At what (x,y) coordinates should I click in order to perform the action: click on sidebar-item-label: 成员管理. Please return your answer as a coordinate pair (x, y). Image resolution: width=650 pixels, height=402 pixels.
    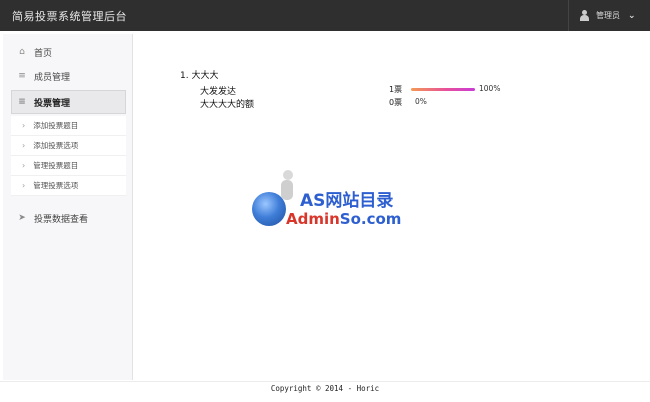
    Looking at the image, I should click on (52, 77).